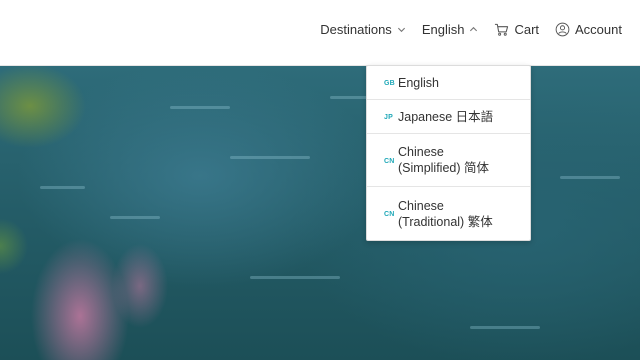 The height and width of the screenshot is (360, 640). What do you see at coordinates (562, 29) in the screenshot?
I see `account-icon` at bounding box center [562, 29].